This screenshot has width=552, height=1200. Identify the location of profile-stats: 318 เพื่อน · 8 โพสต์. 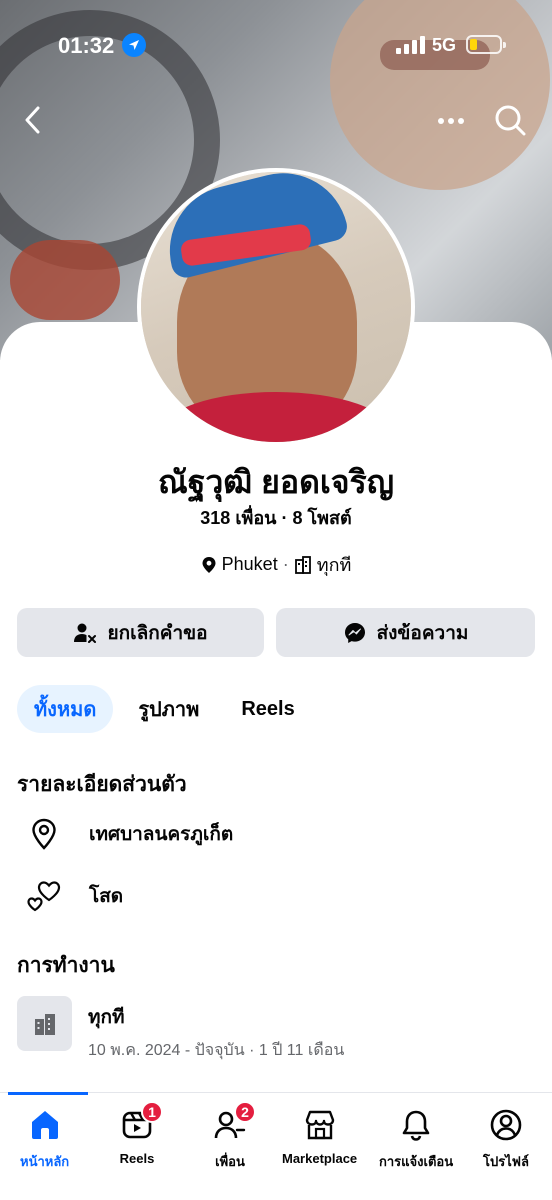
(276, 518).